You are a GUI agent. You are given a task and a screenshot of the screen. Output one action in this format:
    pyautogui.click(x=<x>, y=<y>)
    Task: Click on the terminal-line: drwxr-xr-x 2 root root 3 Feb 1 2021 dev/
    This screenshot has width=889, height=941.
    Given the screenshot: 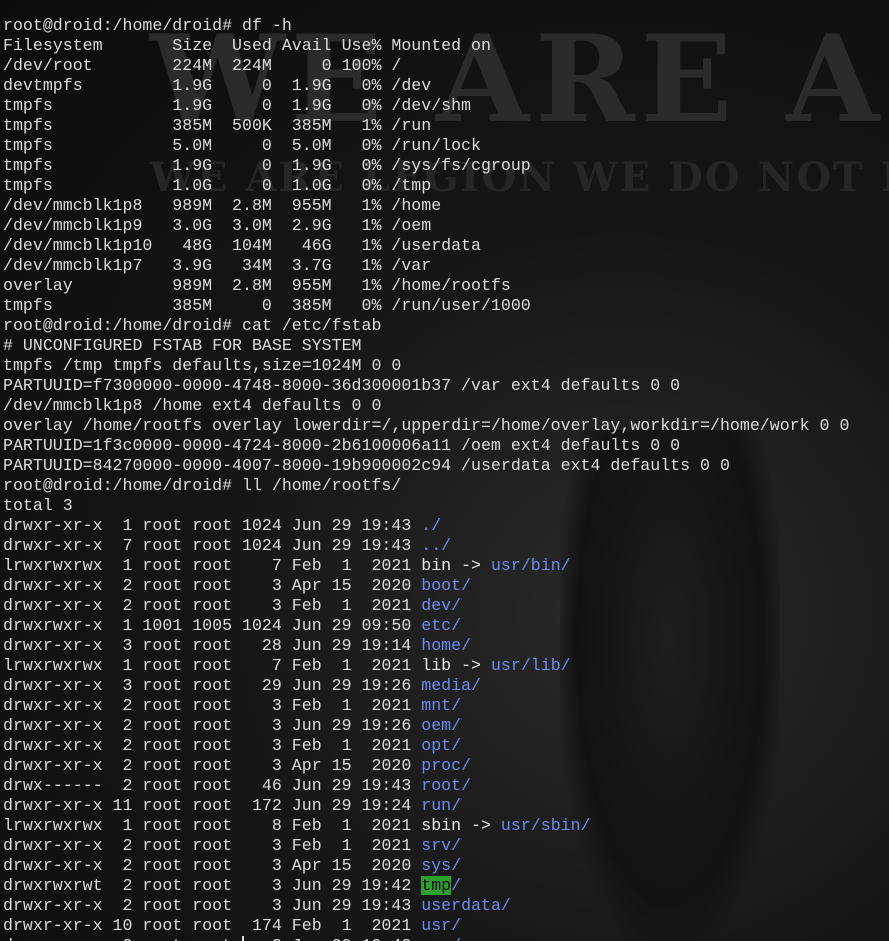 What is the action you would take?
    pyautogui.click(x=426, y=606)
    